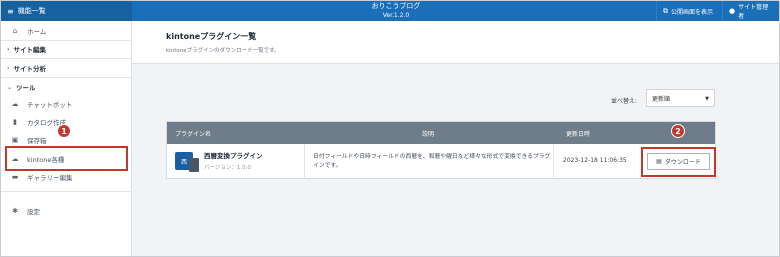 The height and width of the screenshot is (257, 780). Describe the element at coordinates (211, 36) in the screenshot. I see `page-title: kintoneプラグイン一覧` at that location.